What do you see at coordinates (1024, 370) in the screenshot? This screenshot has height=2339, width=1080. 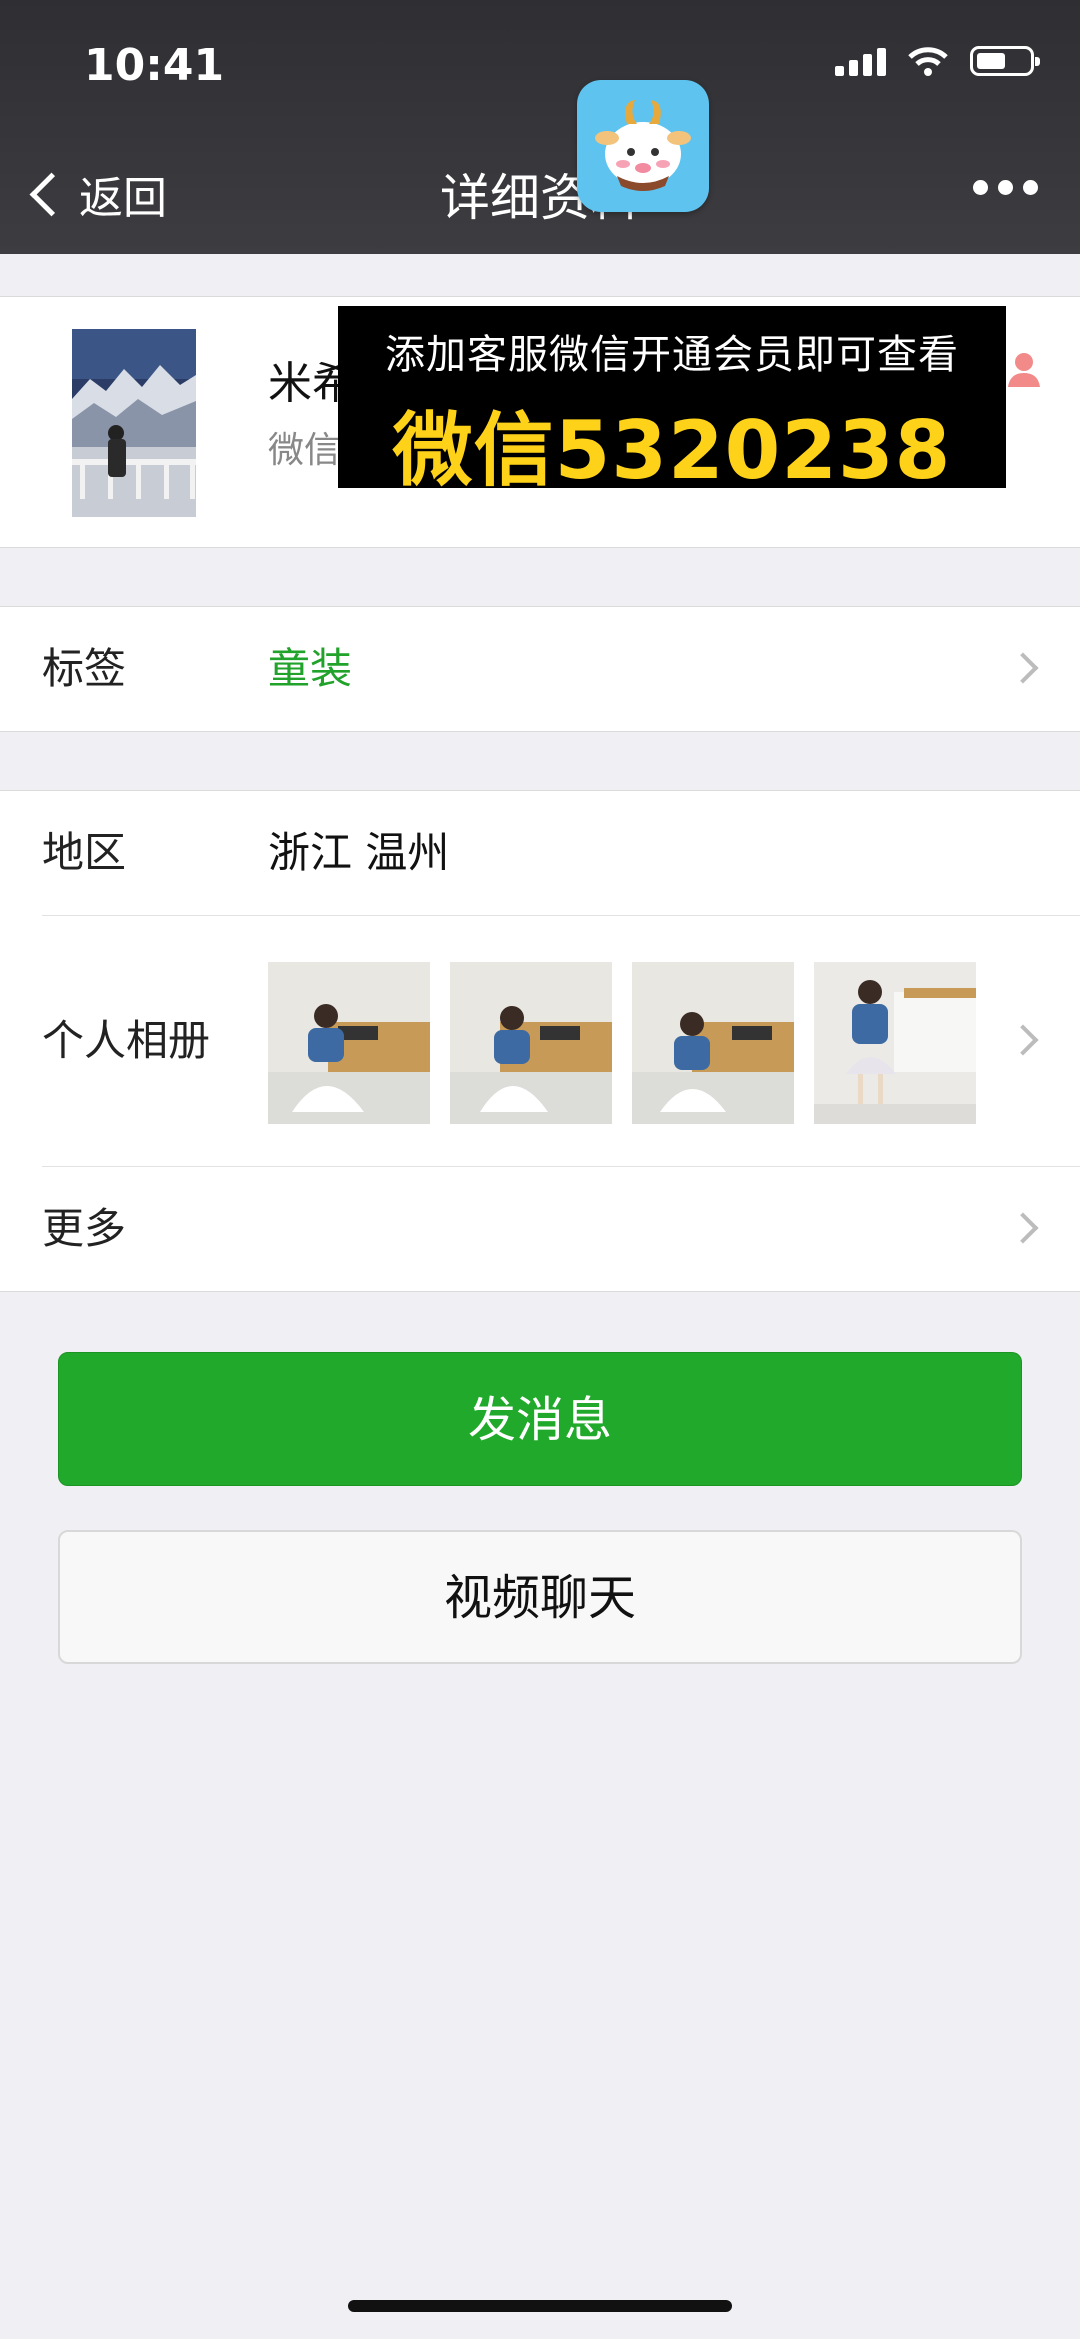 I see `female-gender-icon` at bounding box center [1024, 370].